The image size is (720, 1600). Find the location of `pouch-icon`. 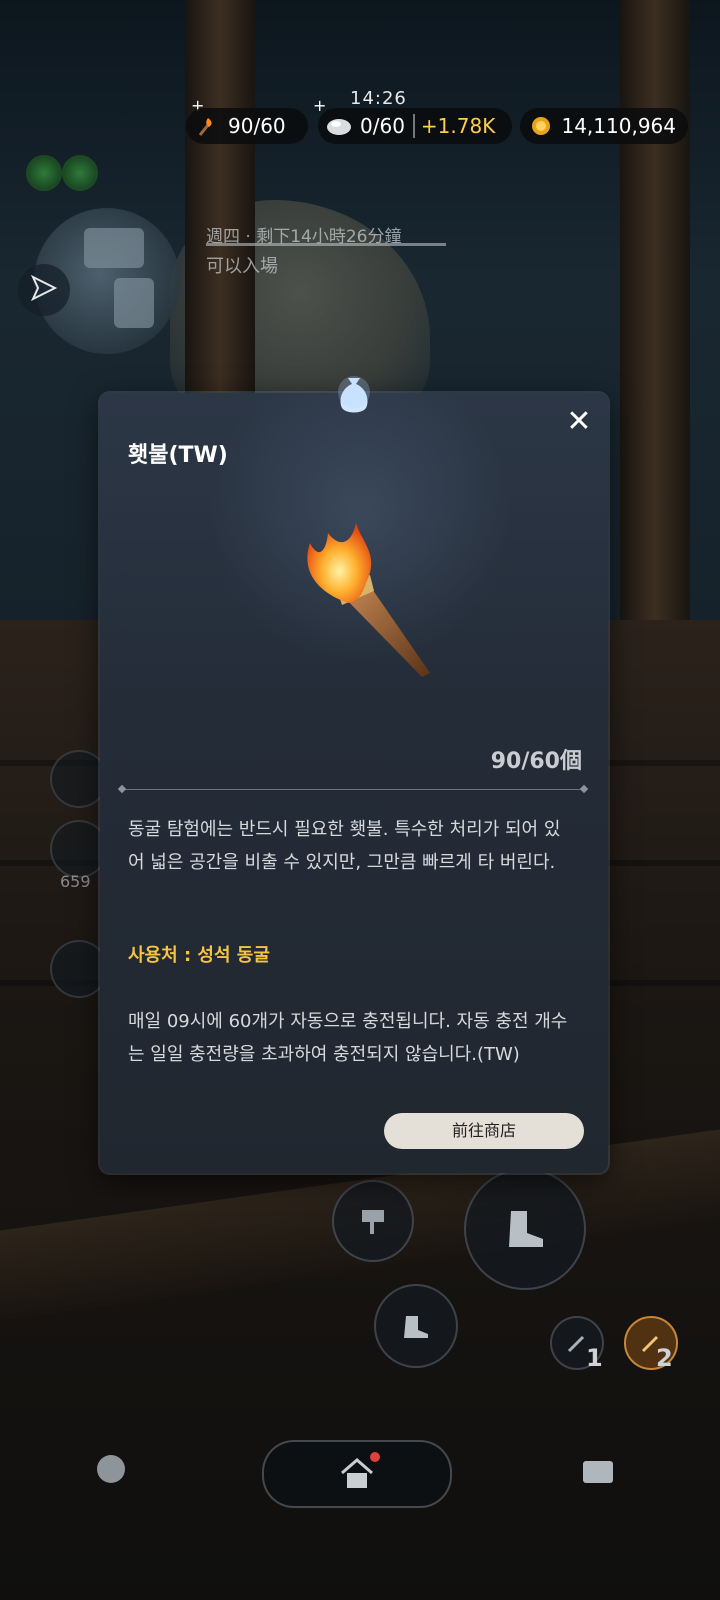

pouch-icon is located at coordinates (354, 392).